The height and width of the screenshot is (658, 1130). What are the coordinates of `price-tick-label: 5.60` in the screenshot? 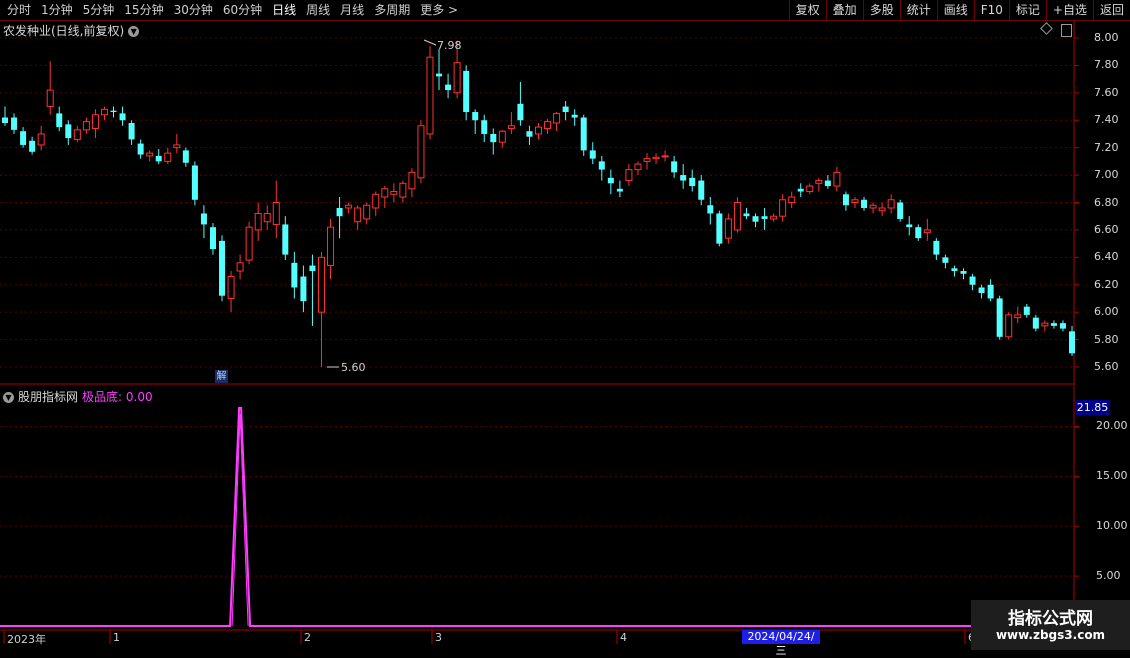 It's located at (1106, 366).